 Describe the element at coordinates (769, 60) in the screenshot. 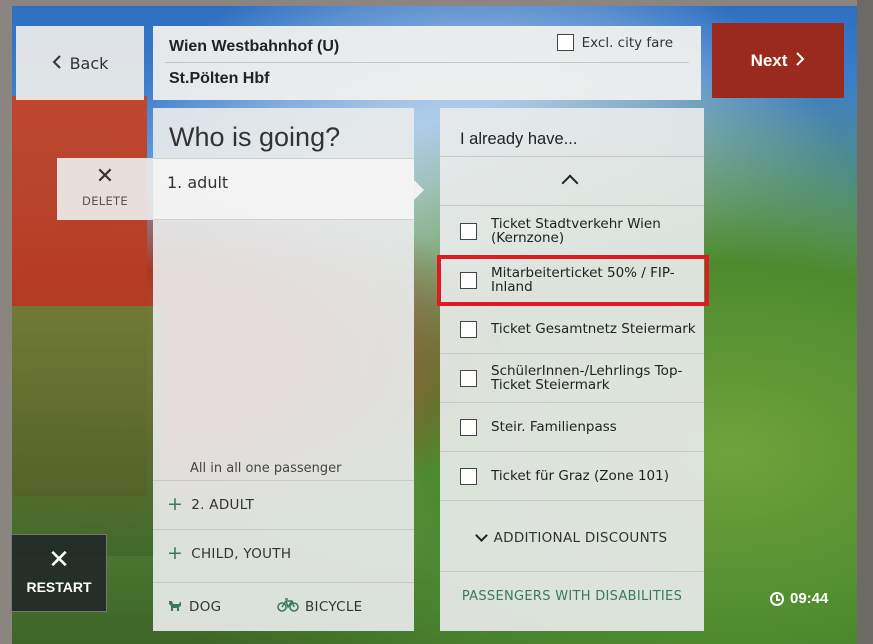

I see `next-label: Next` at that location.